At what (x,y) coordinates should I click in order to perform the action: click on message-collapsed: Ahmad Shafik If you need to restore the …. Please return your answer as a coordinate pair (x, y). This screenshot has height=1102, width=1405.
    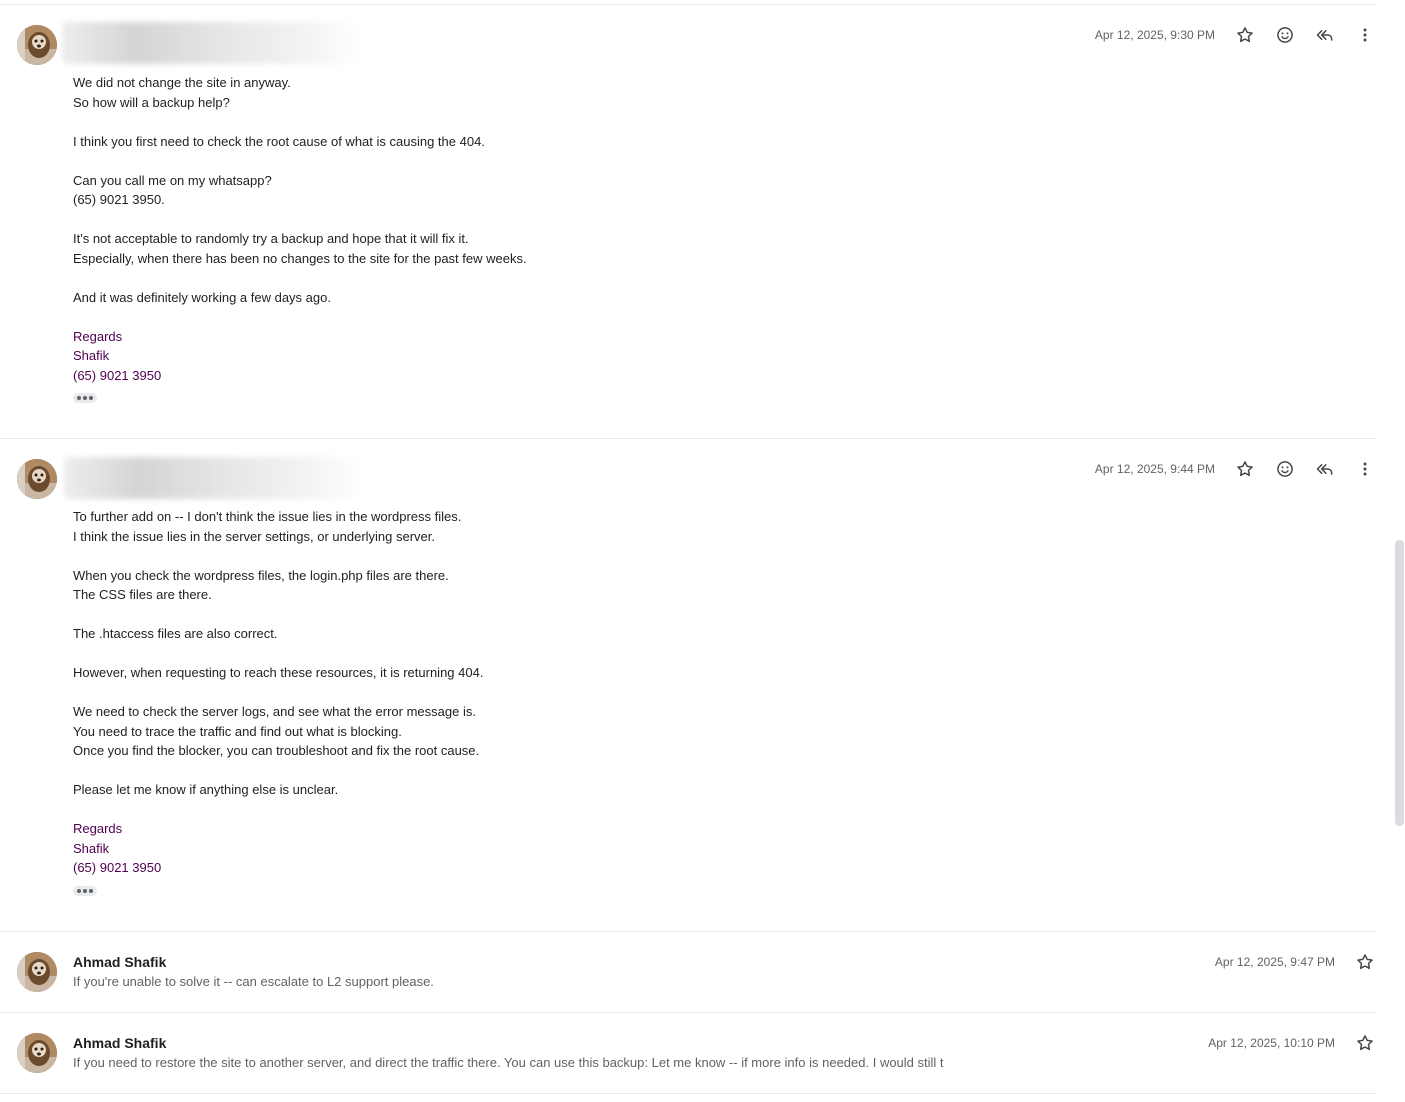
    Looking at the image, I should click on (688, 1053).